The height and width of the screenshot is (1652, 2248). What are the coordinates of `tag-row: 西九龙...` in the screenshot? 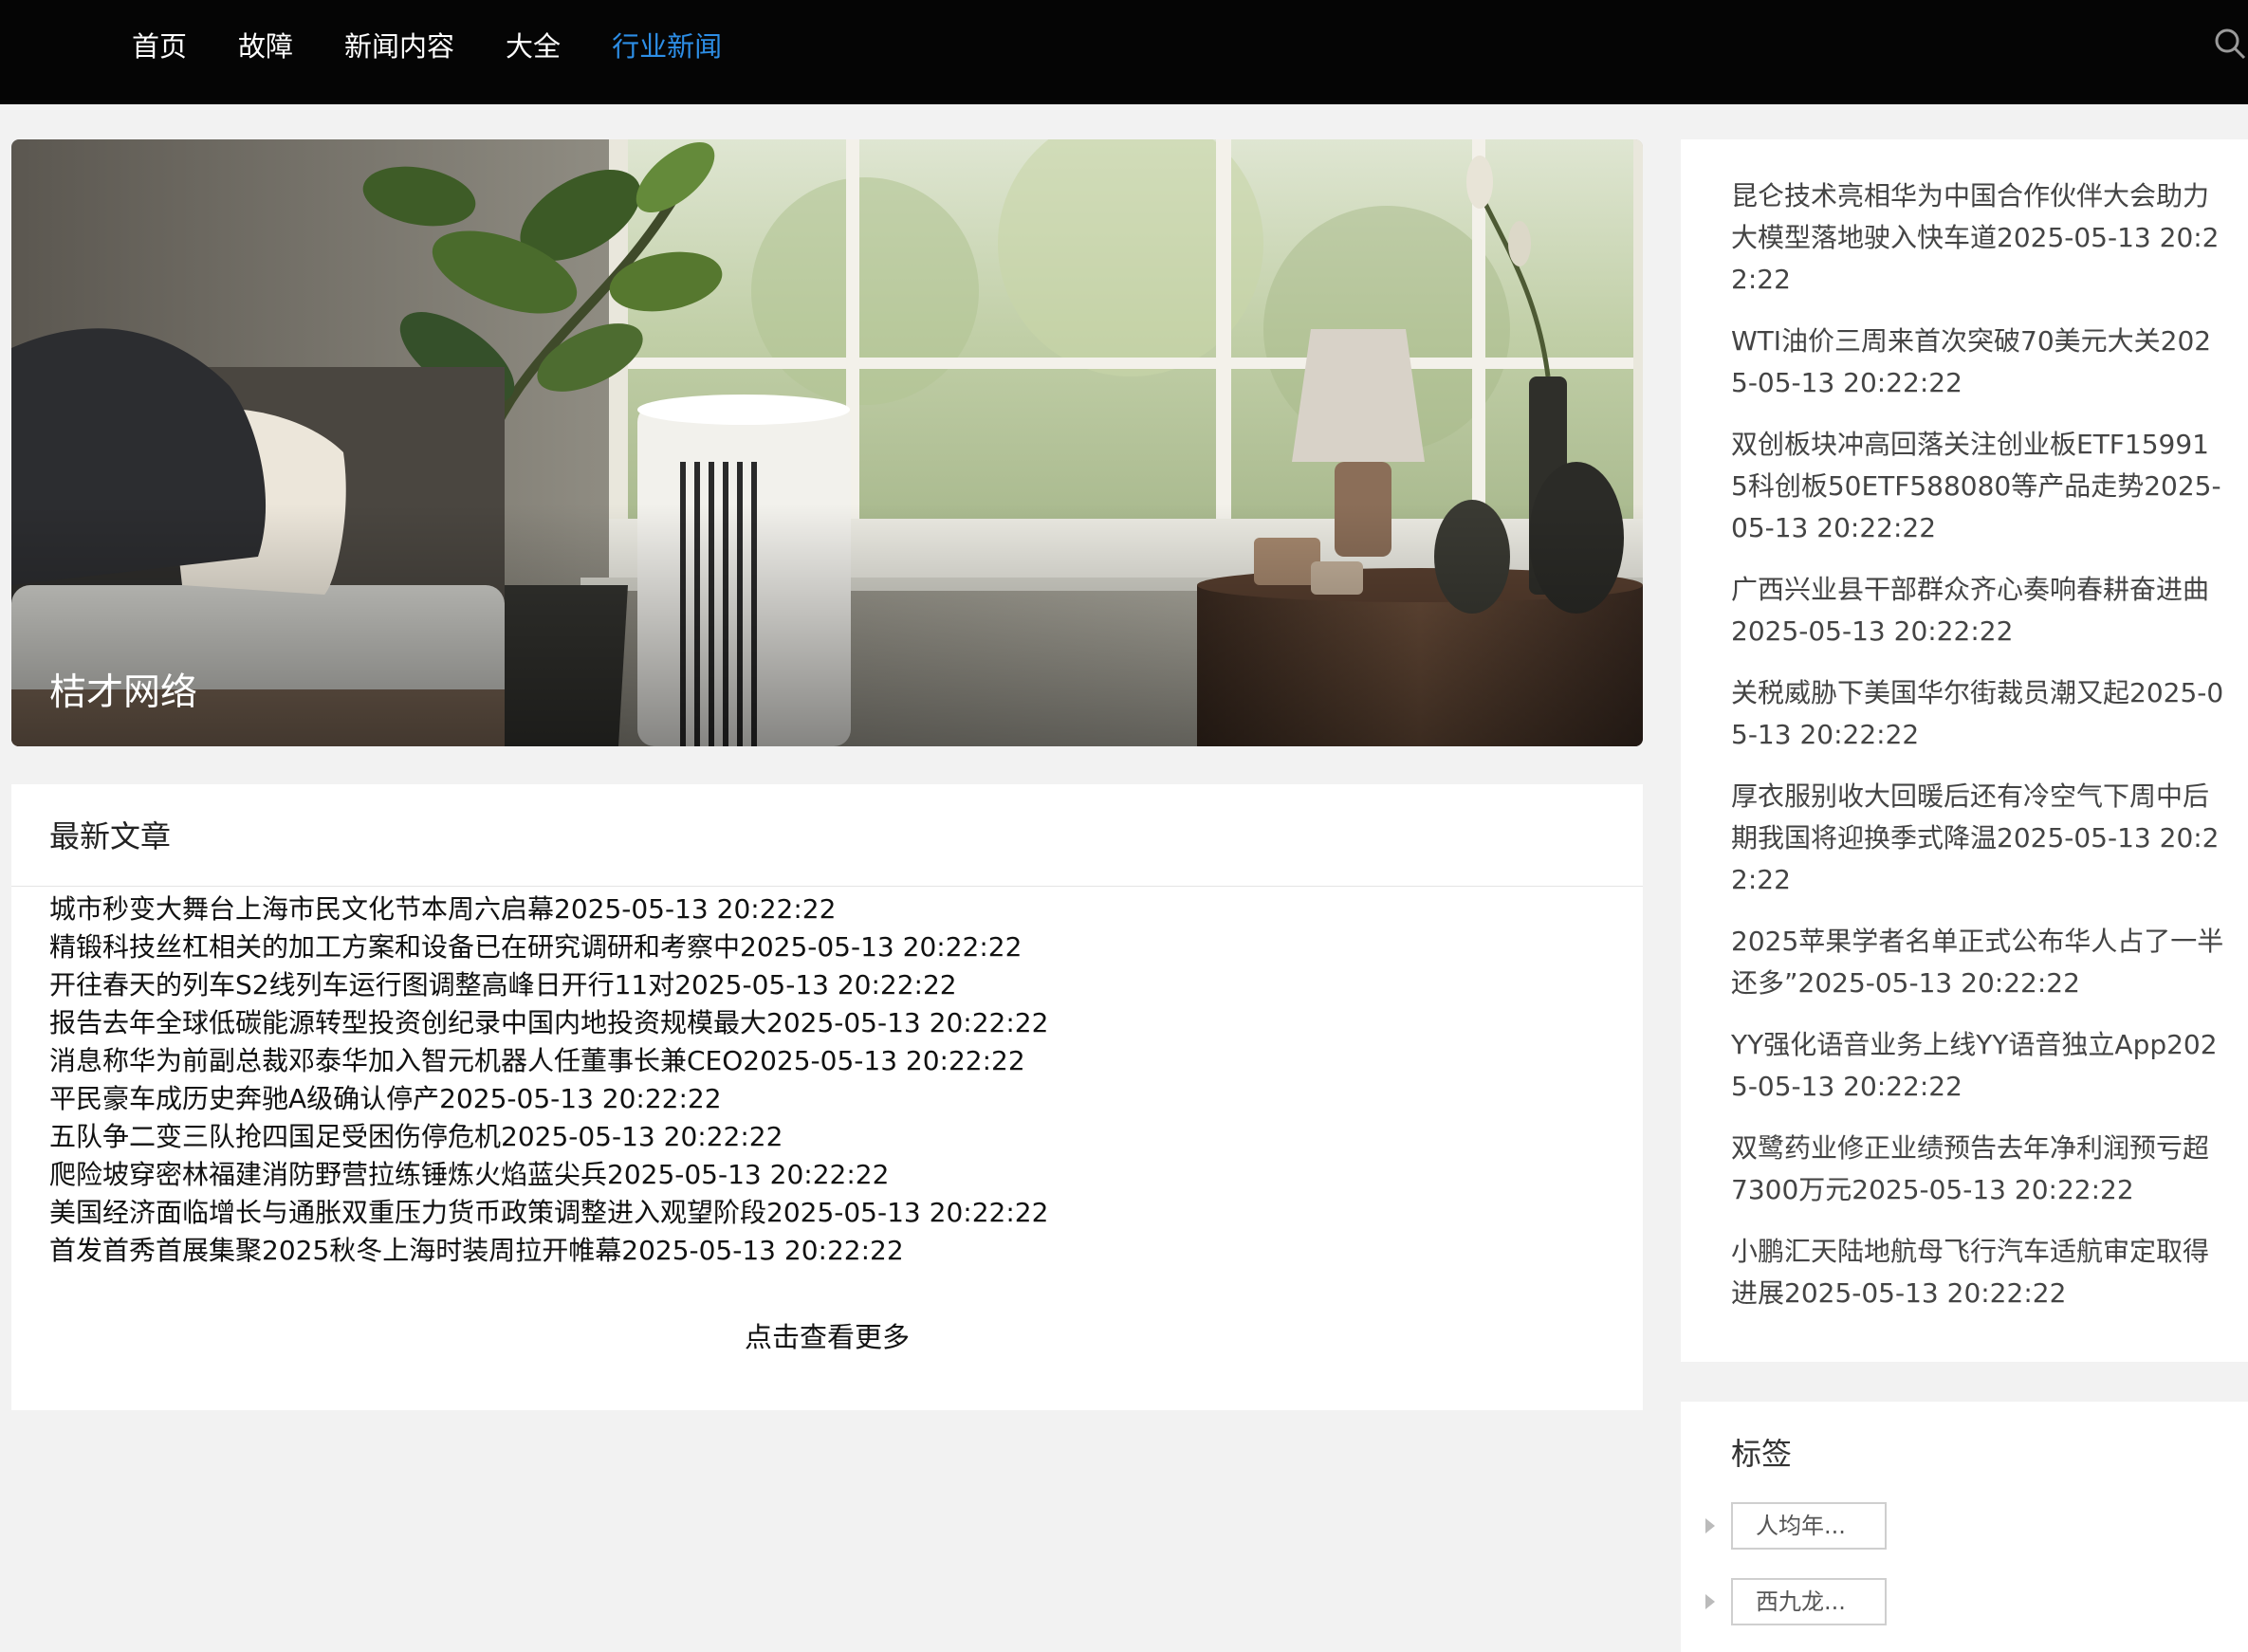 It's located at (1796, 1601).